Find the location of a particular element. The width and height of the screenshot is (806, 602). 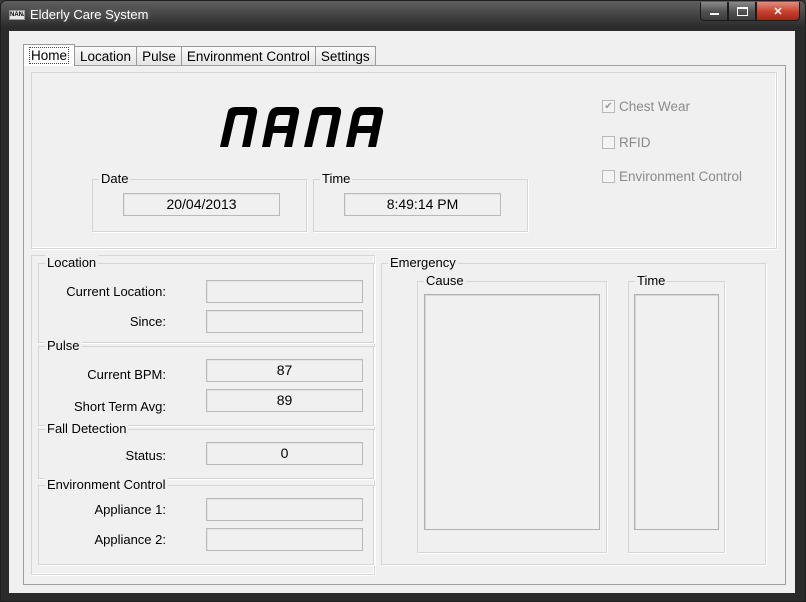

fall-status-label: Status: is located at coordinates (145, 455).